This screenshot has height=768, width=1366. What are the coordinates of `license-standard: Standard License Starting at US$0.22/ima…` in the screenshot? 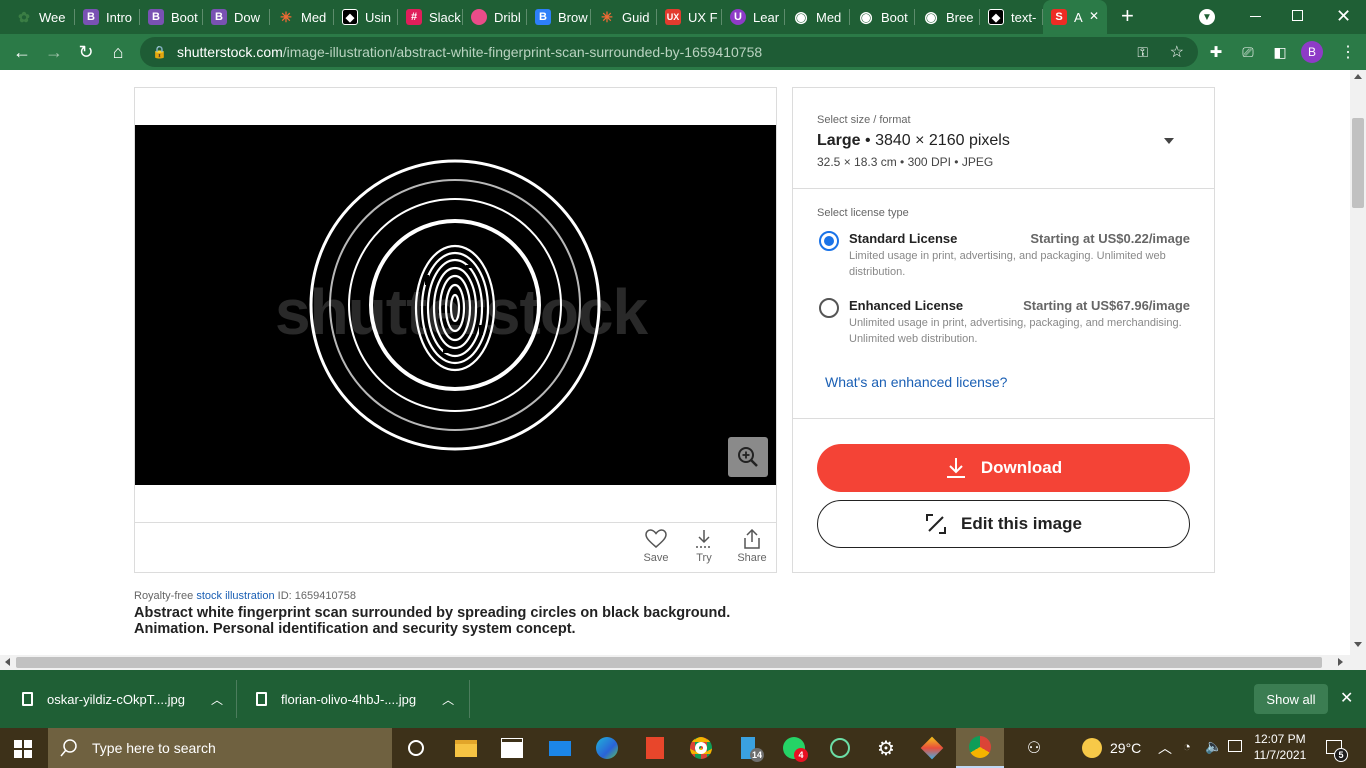 It's located at (1003, 259).